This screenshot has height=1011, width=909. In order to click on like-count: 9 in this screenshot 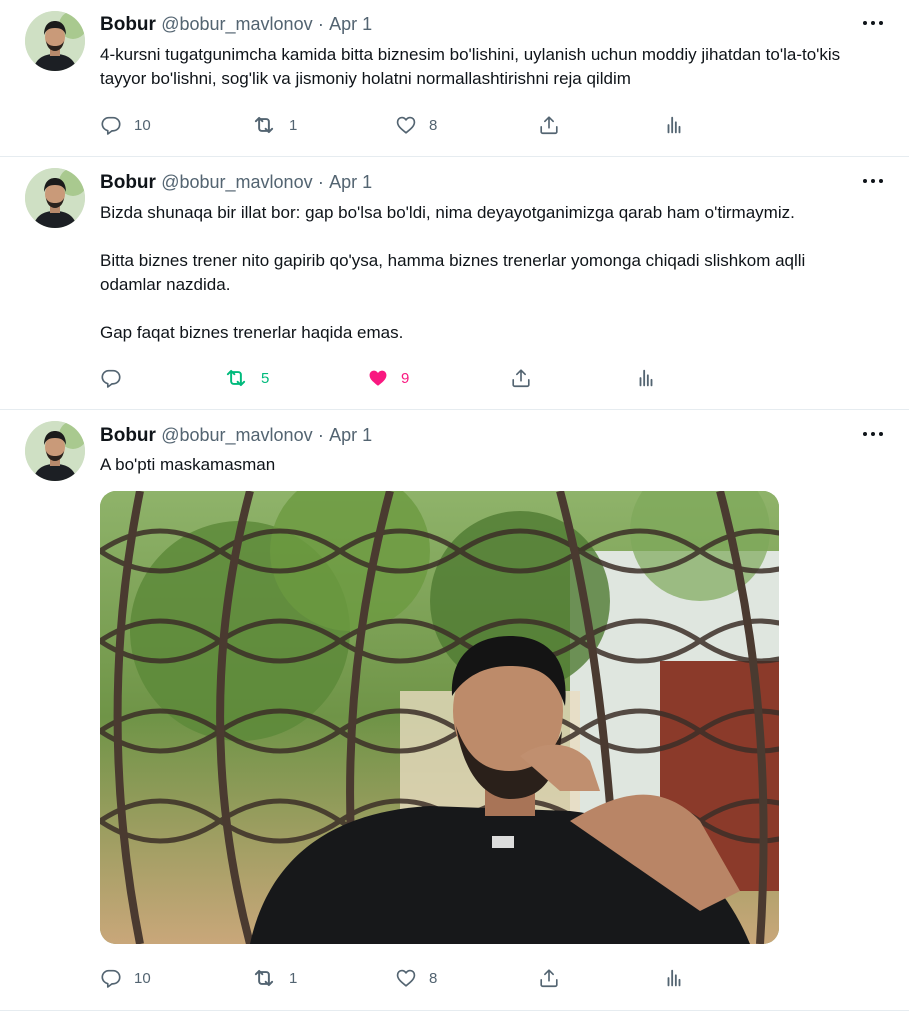, I will do `click(405, 378)`.